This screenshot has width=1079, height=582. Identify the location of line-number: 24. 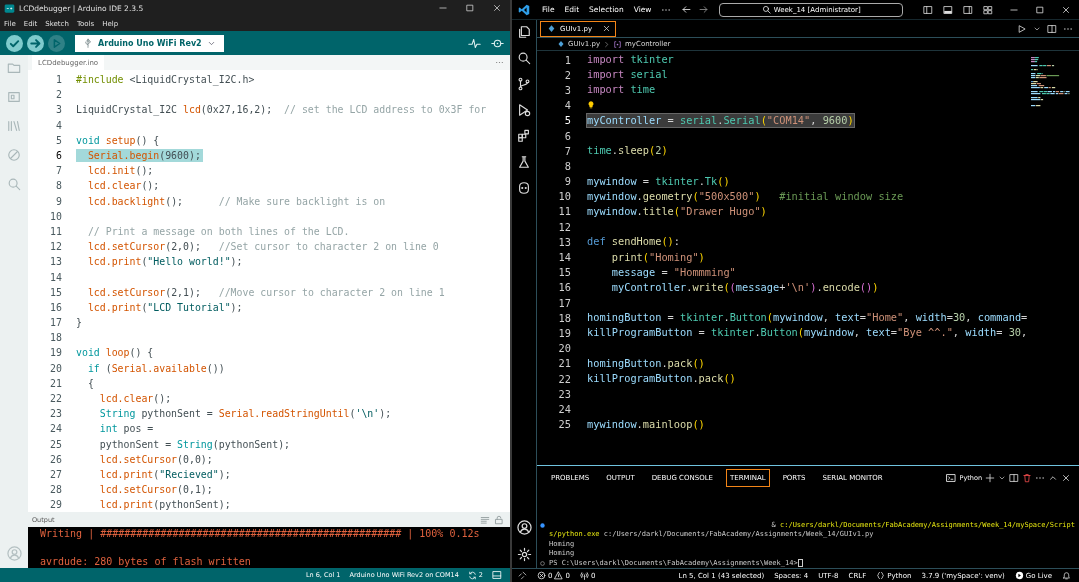
(564, 408).